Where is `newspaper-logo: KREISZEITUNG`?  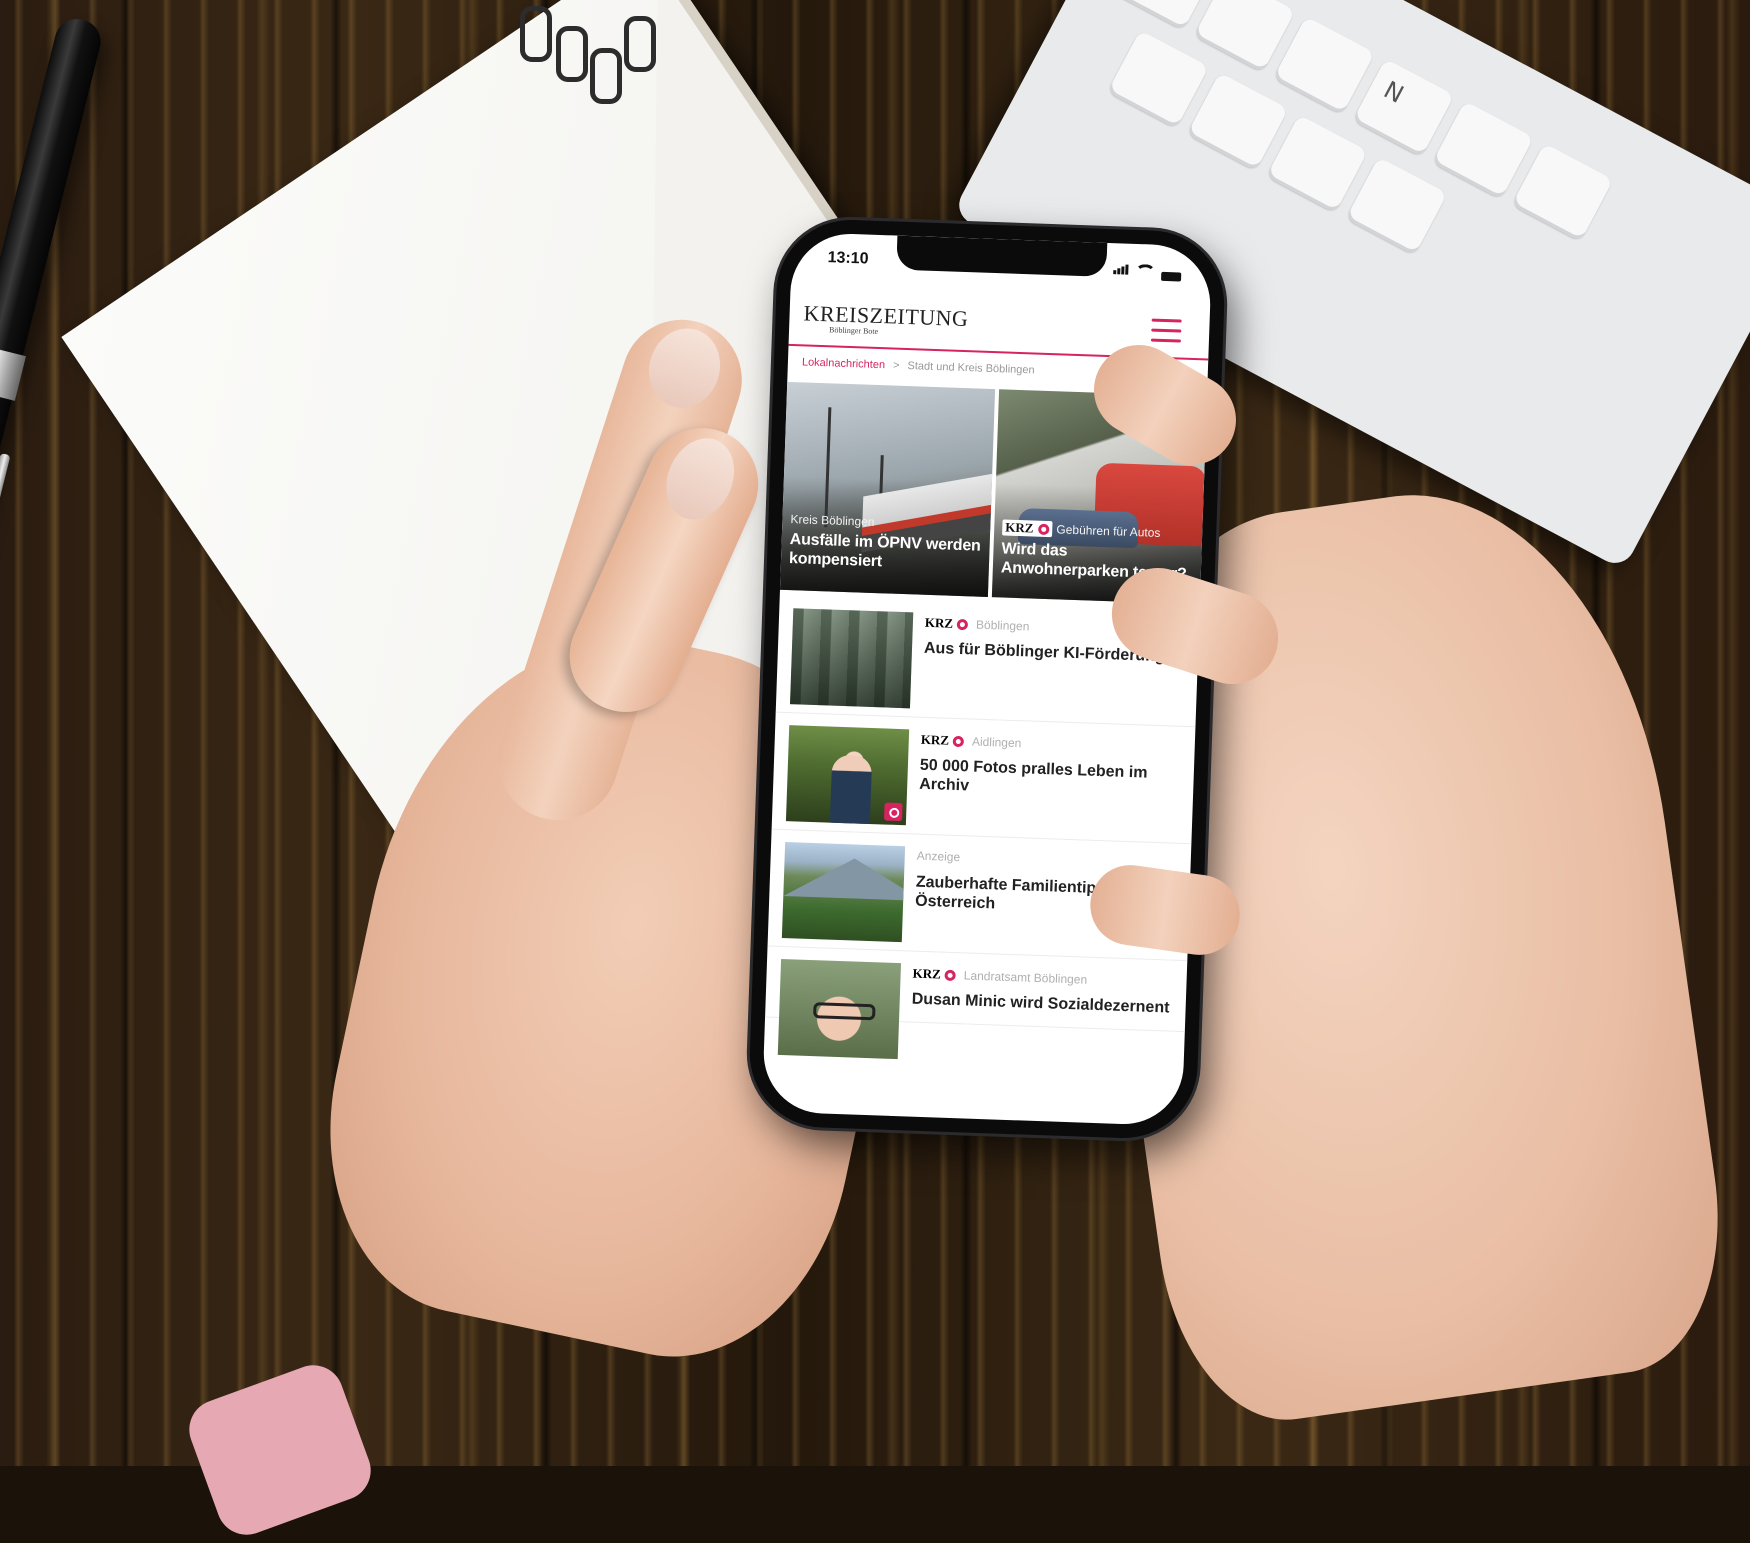
newspaper-logo: KREISZEITUNG is located at coordinates (886, 316).